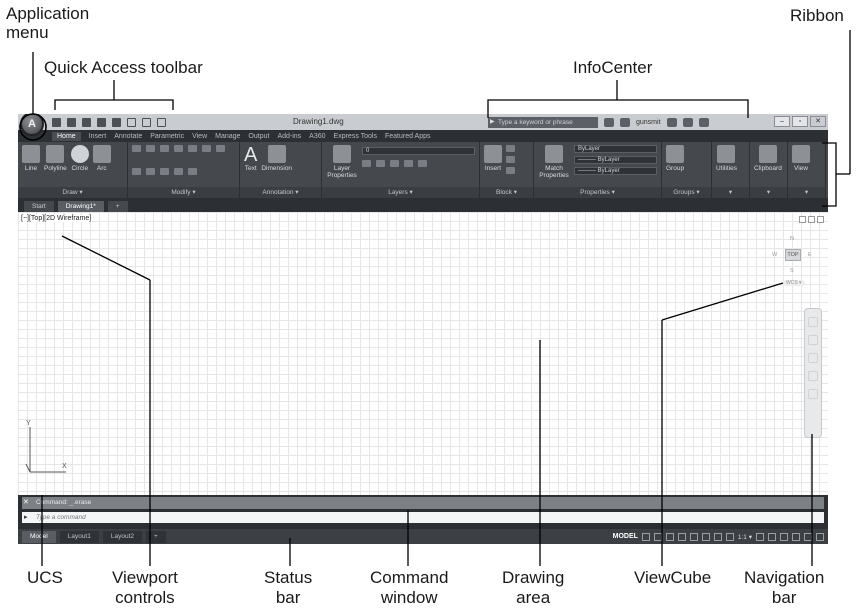  What do you see at coordinates (150, 148) in the screenshot?
I see `rotate-icon` at bounding box center [150, 148].